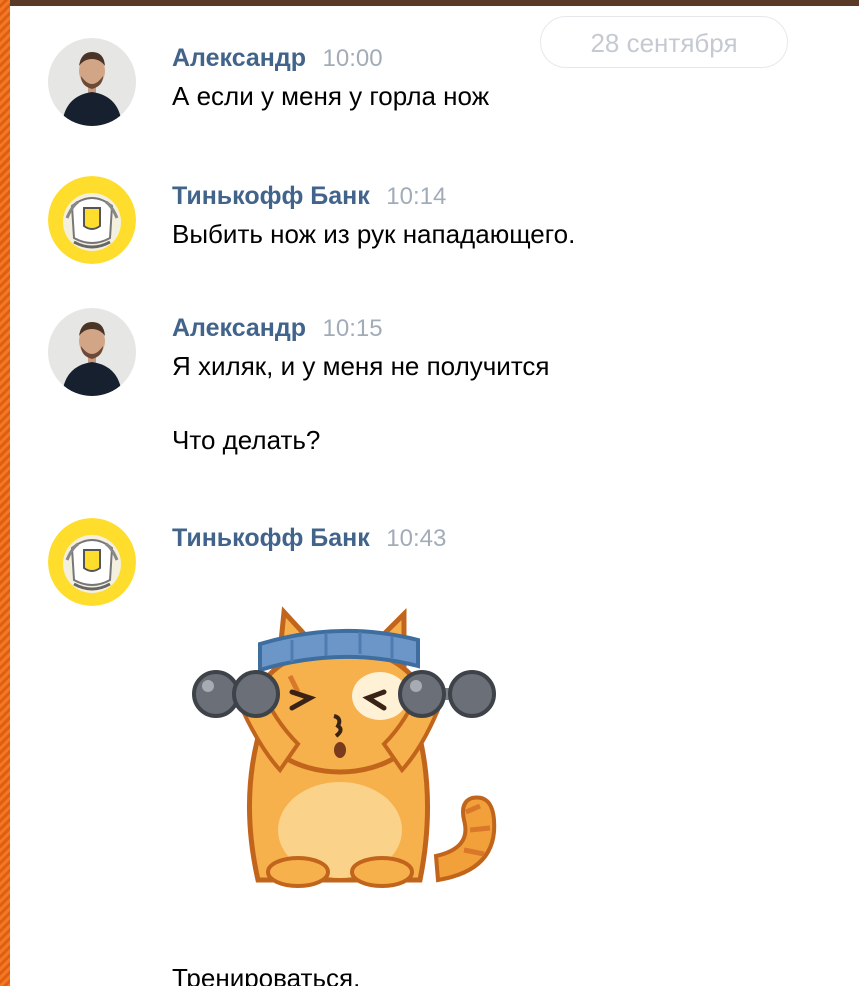  I want to click on message-time: 10:15, so click(353, 328).